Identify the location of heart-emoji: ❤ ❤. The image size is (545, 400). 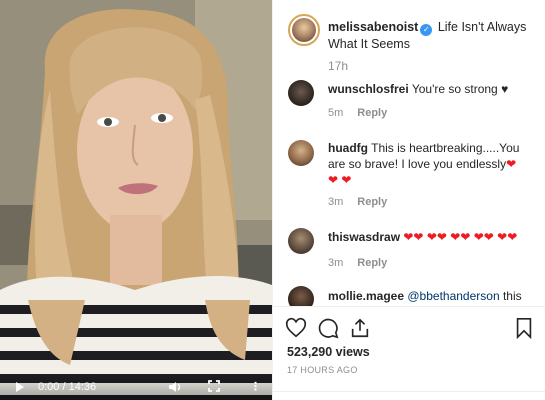
(340, 180).